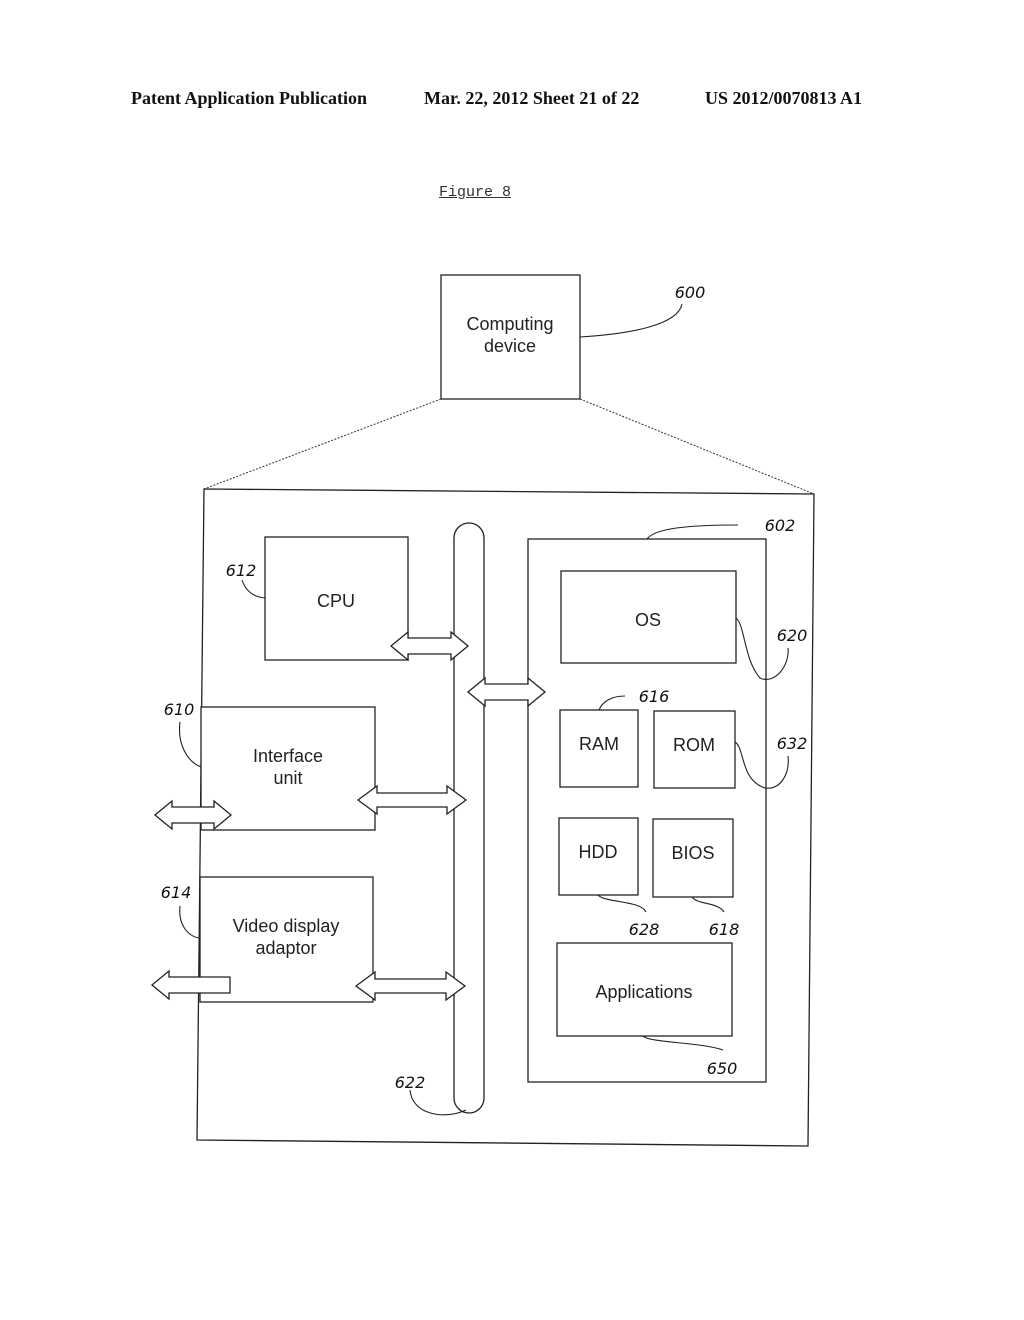 The image size is (1024, 1320). I want to click on ref-600: 600, so click(690, 292).